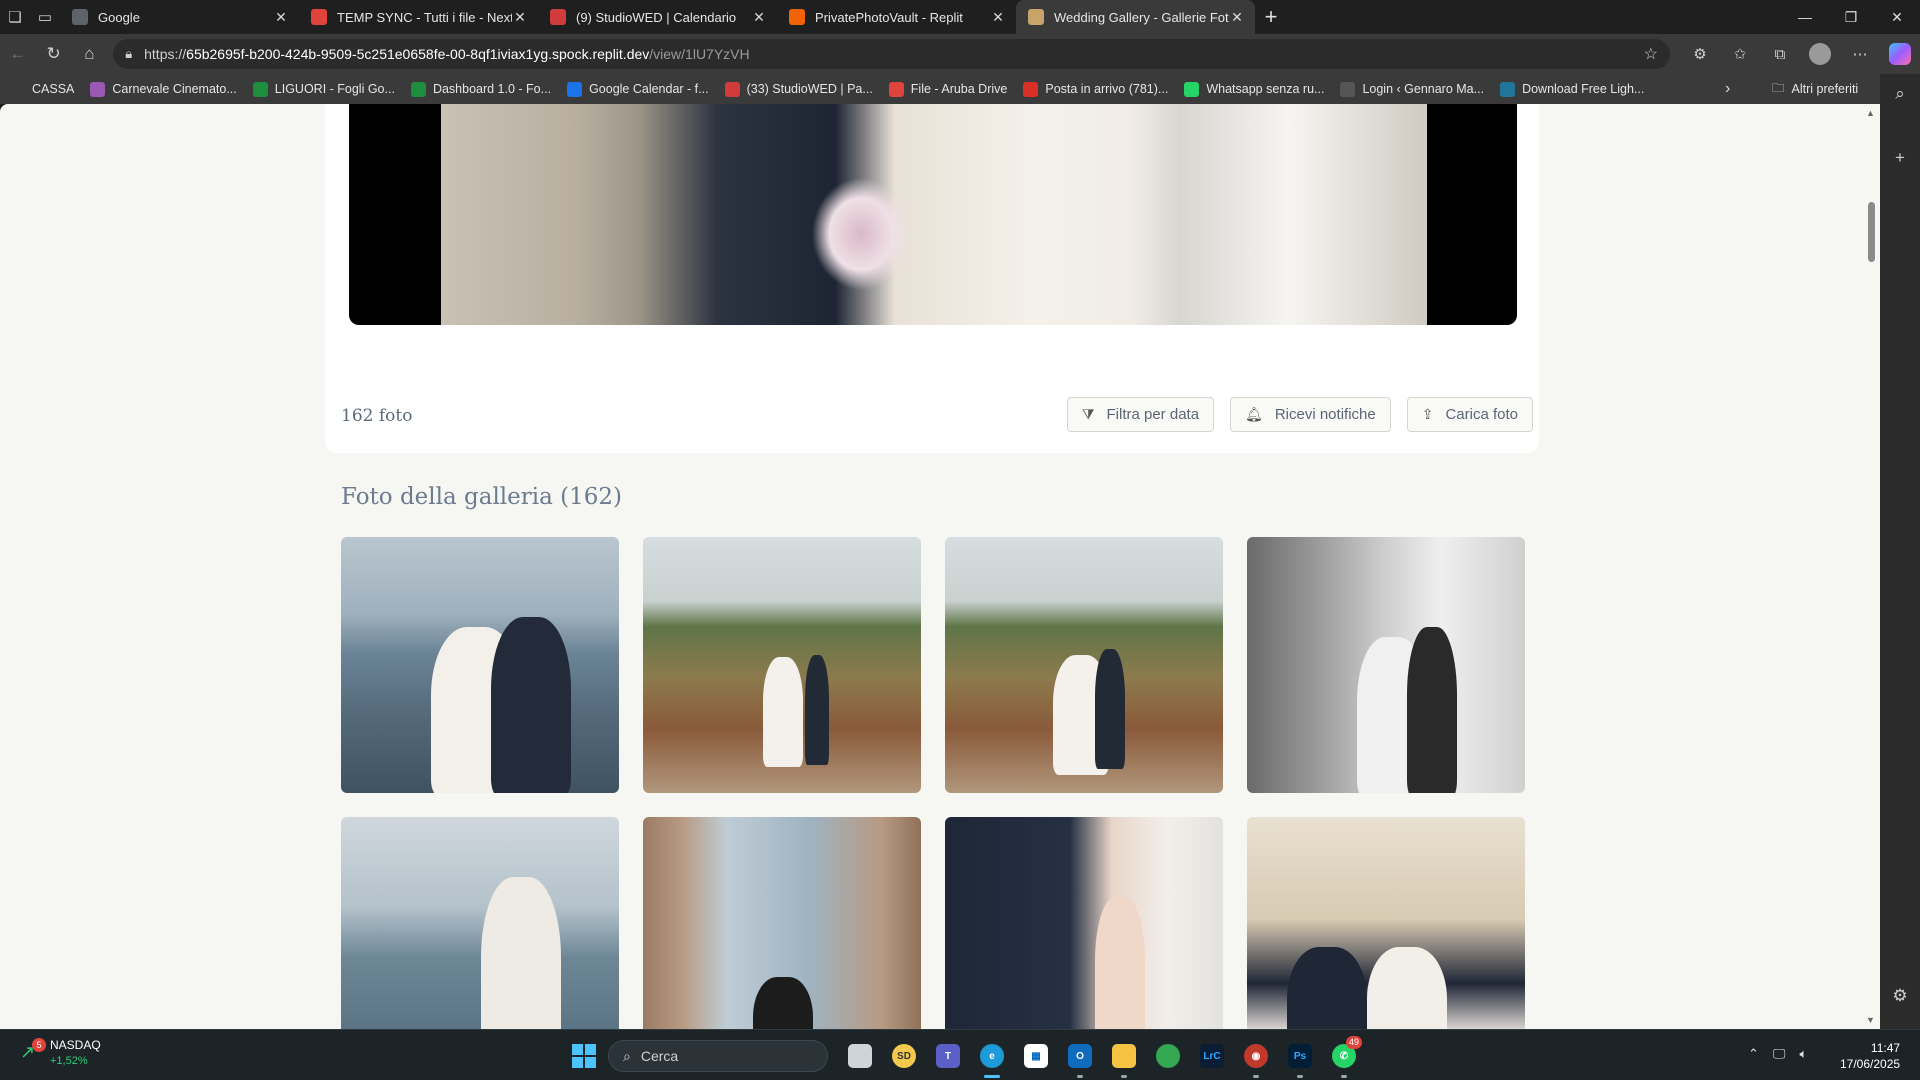 Image resolution: width=1920 pixels, height=1080 pixels. What do you see at coordinates (1469, 414) in the screenshot?
I see `upload-photo-button: ⇪ Carica foto` at bounding box center [1469, 414].